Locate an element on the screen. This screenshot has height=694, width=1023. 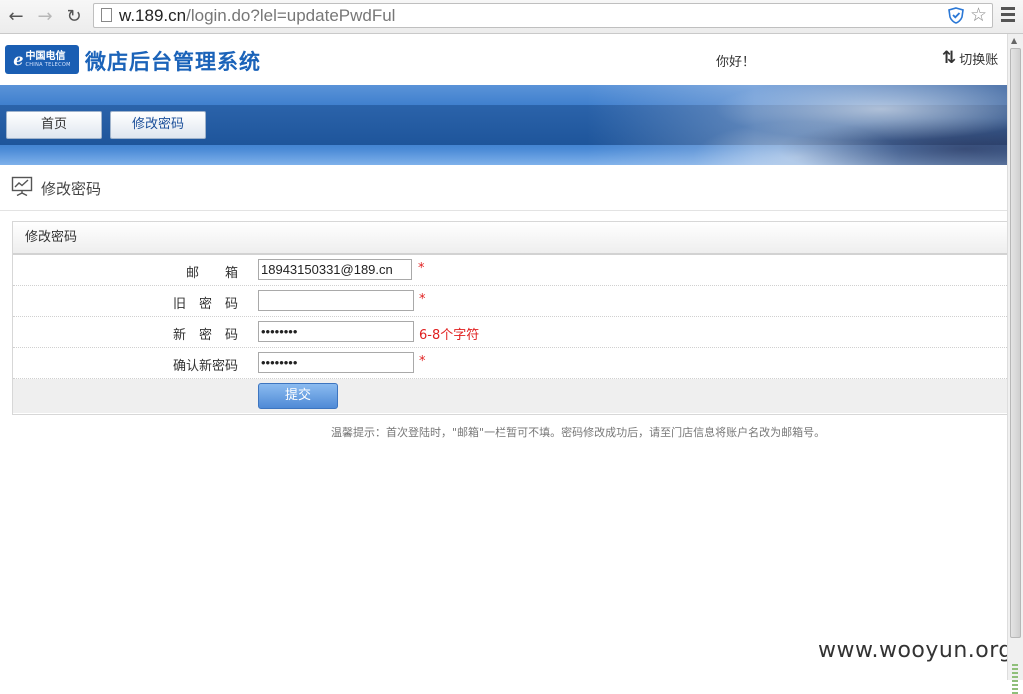
address-bar: w.189.cn/login.do?lel=updatePwdFul ☆ is located at coordinates (543, 15).